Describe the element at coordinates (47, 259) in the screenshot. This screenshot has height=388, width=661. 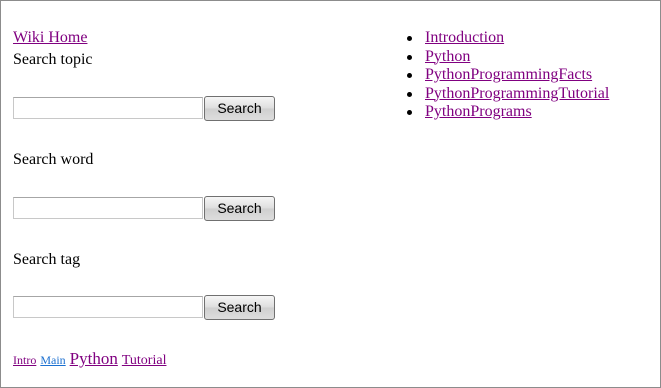
I see `search-tag-label: Search tag` at that location.